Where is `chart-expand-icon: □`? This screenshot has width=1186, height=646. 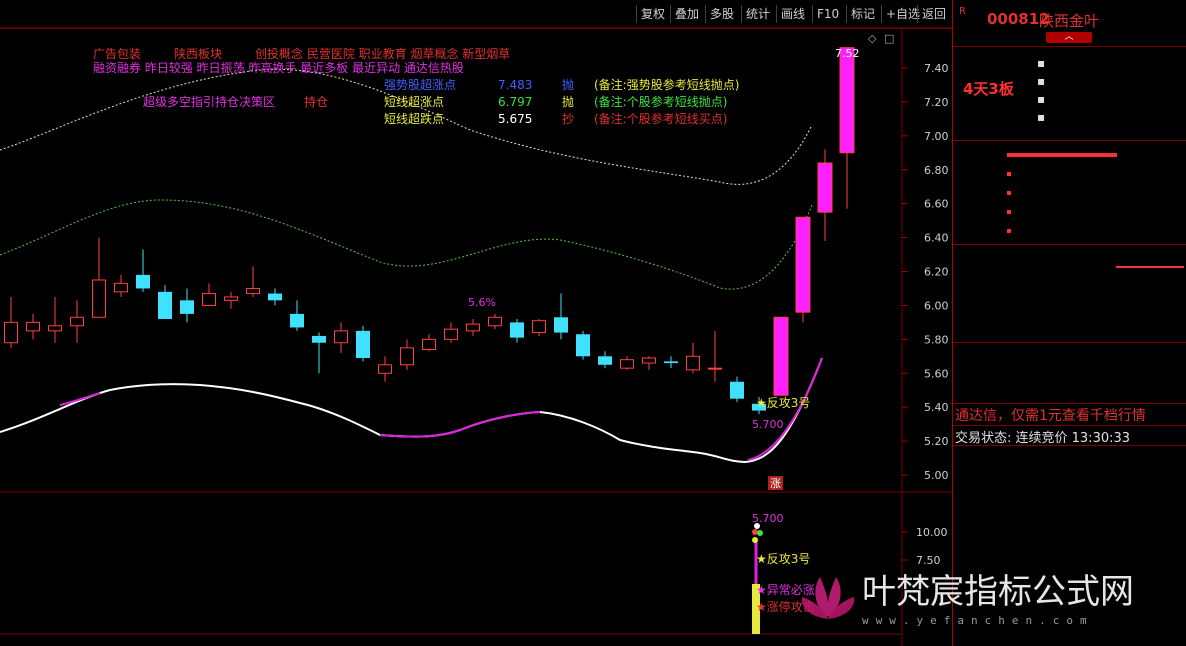
chart-expand-icon: □ is located at coordinates (889, 38).